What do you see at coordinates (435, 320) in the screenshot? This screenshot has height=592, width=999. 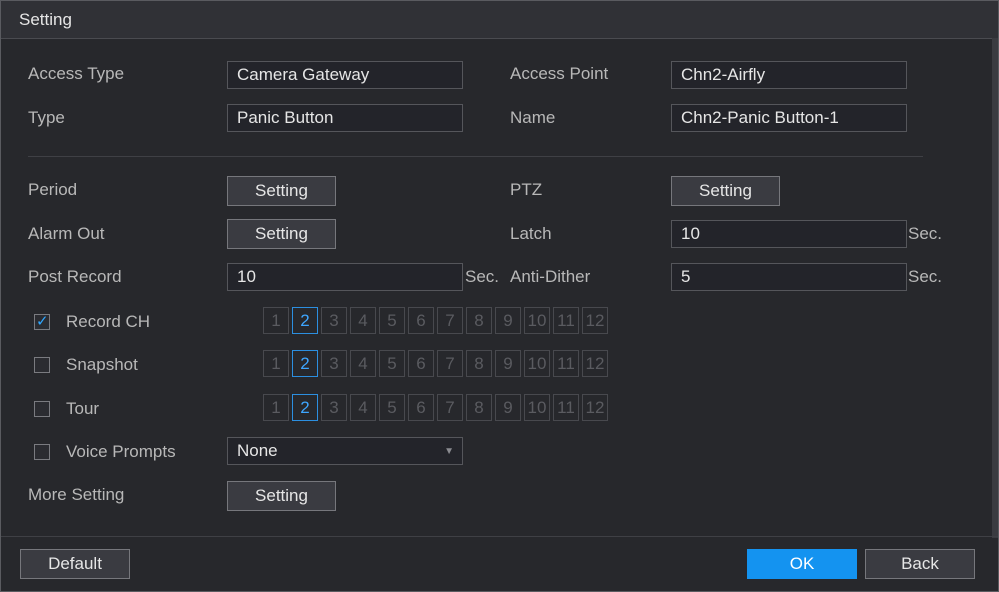 I see `record-ch-channel-grid: 1 2 3 4 5 6 7 8 9 10 11 12` at bounding box center [435, 320].